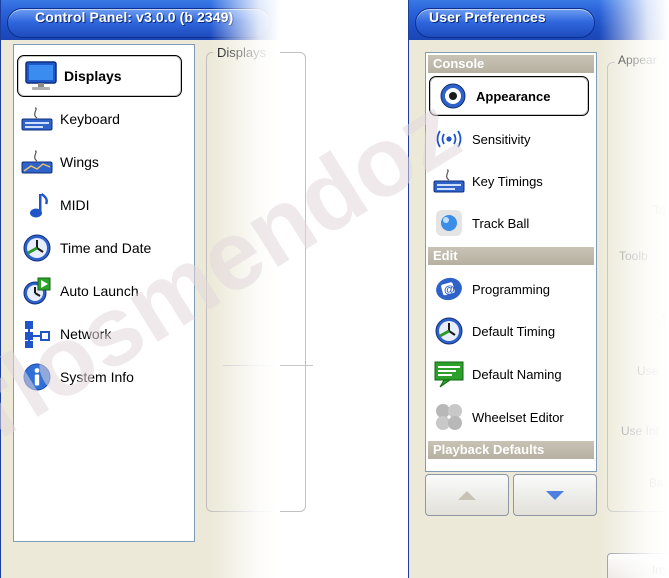 The height and width of the screenshot is (578, 669). I want to click on nav-item-time-and-date-label: Time and Date, so click(106, 248).